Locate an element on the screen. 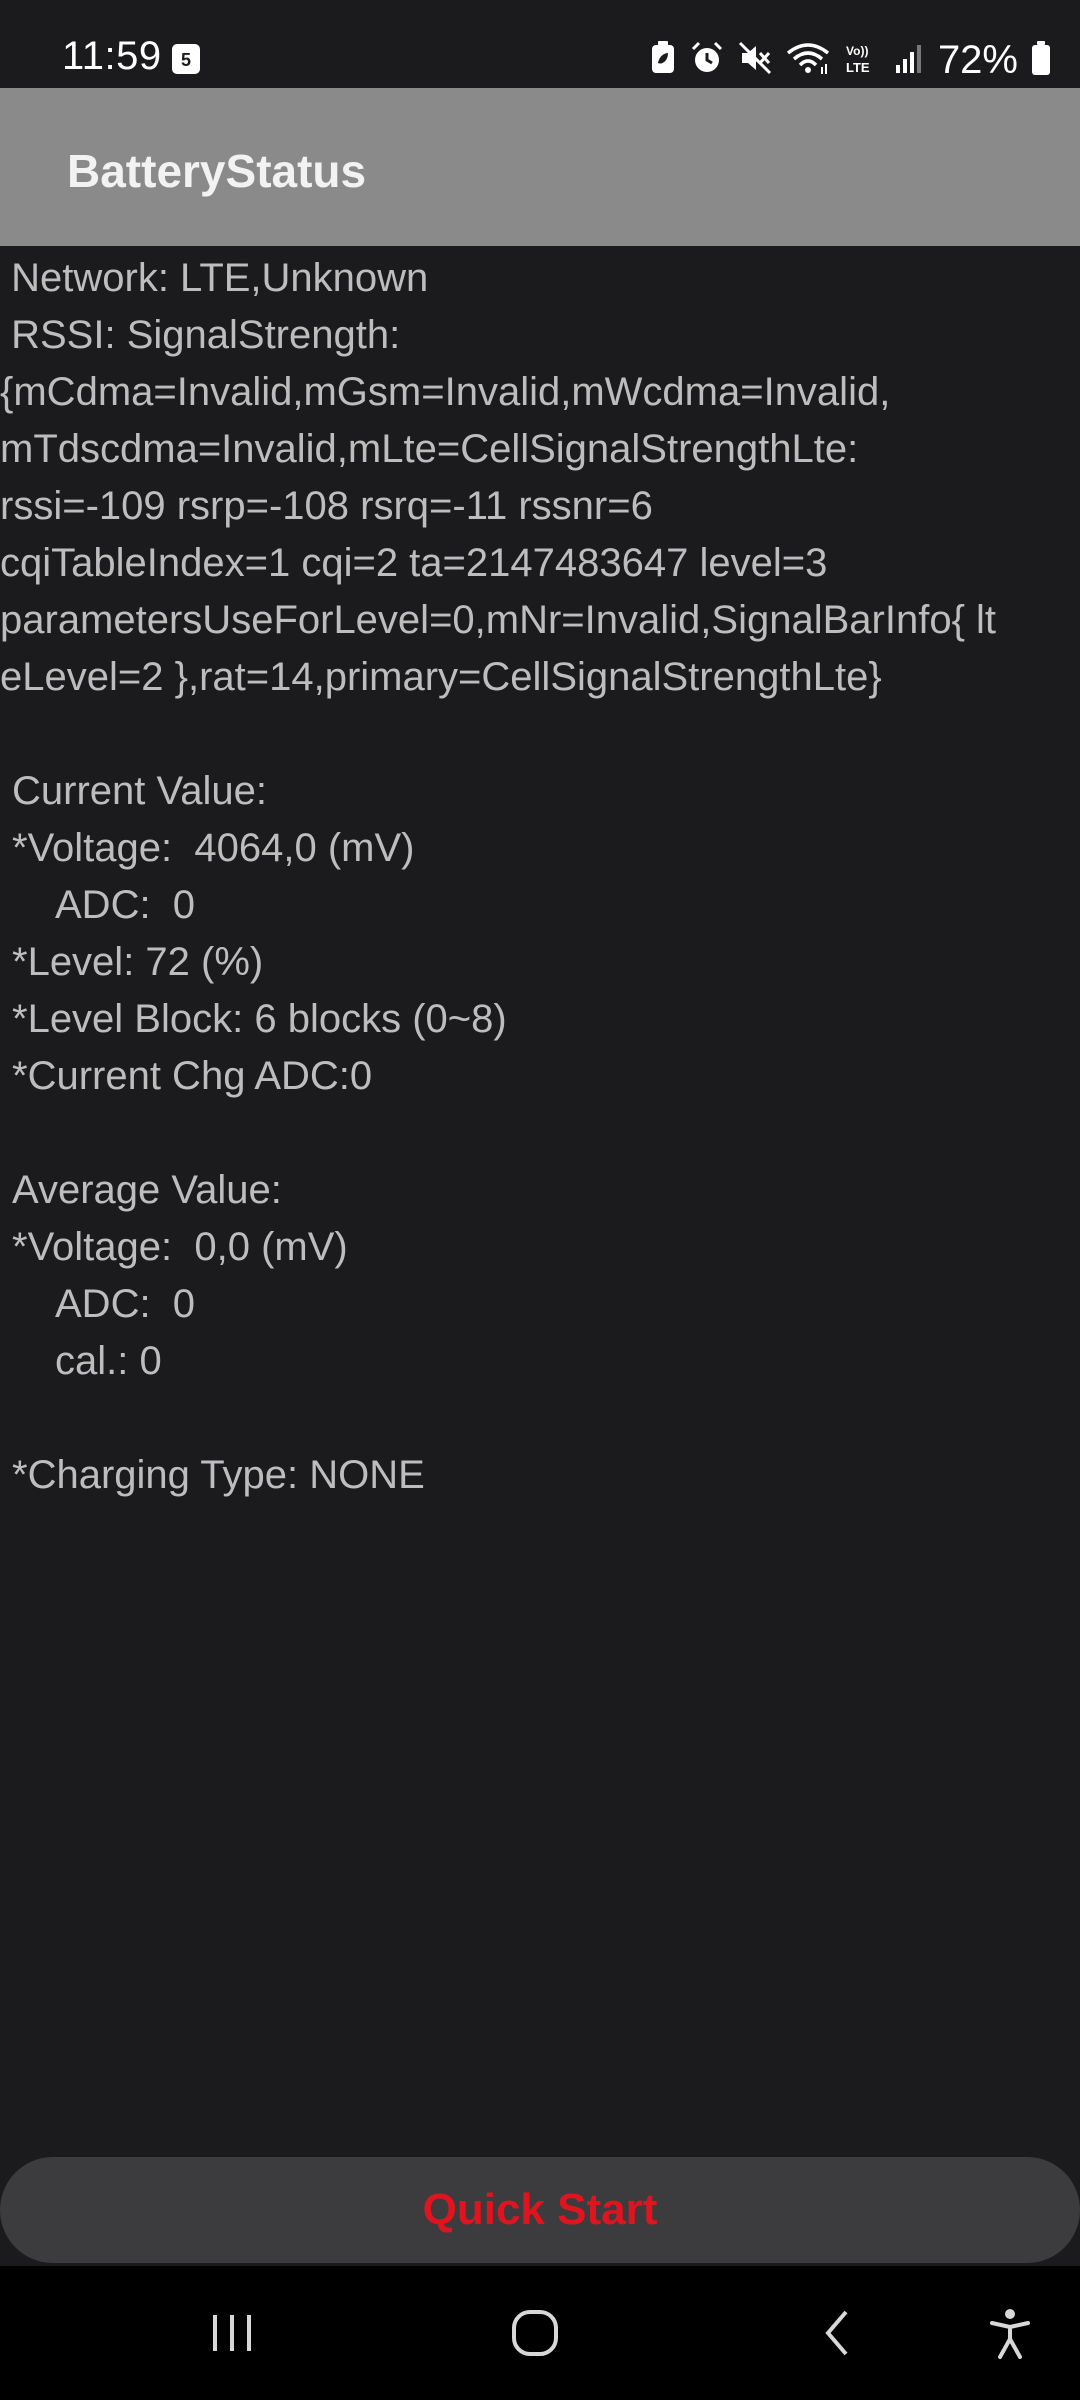  volte-icon: Vo)) LTE is located at coordinates (862, 60).